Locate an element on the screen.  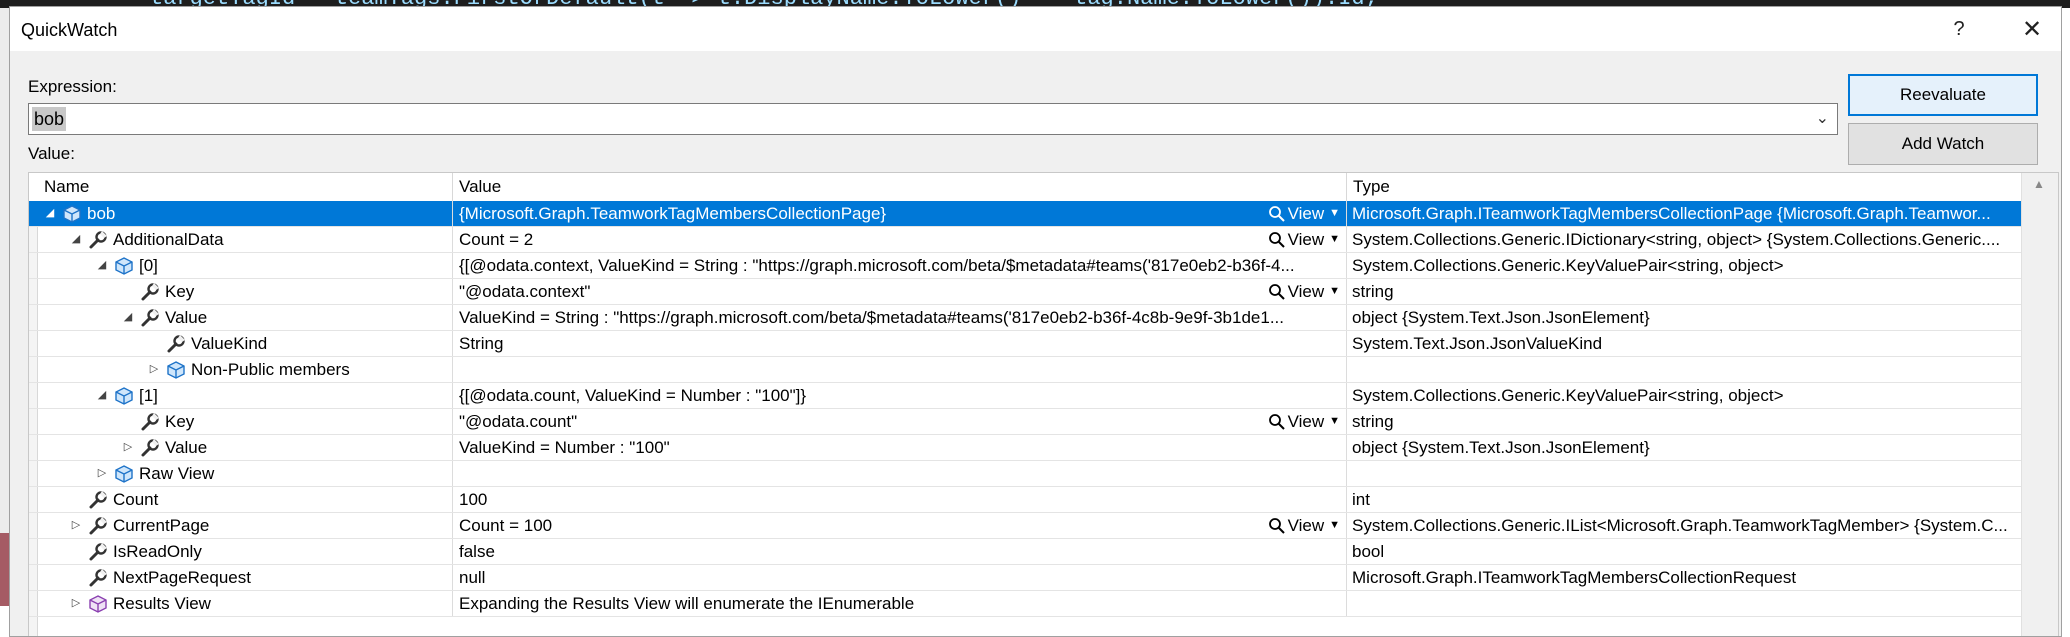
close-button: ✕ is located at coordinates (2032, 29).